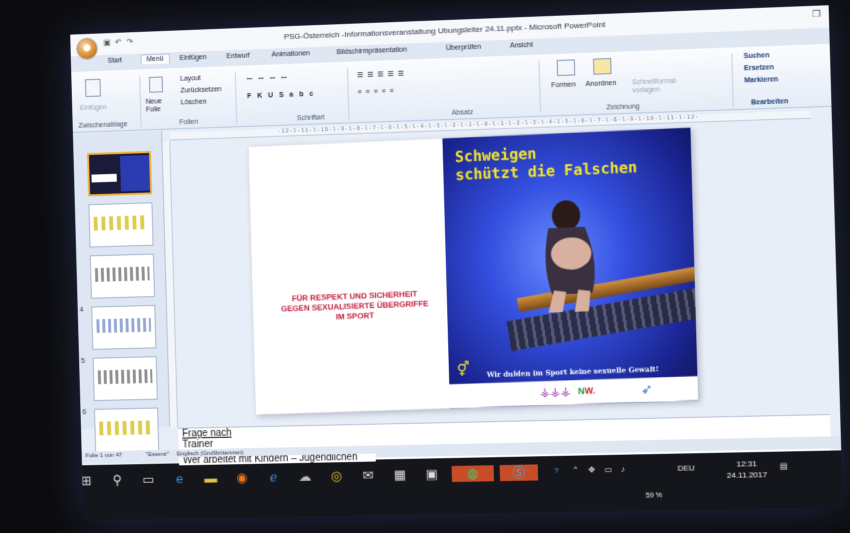 The width and height of the screenshot is (850, 533). Describe the element at coordinates (368, 475) in the screenshot. I see `mail-icon: ✉` at that location.